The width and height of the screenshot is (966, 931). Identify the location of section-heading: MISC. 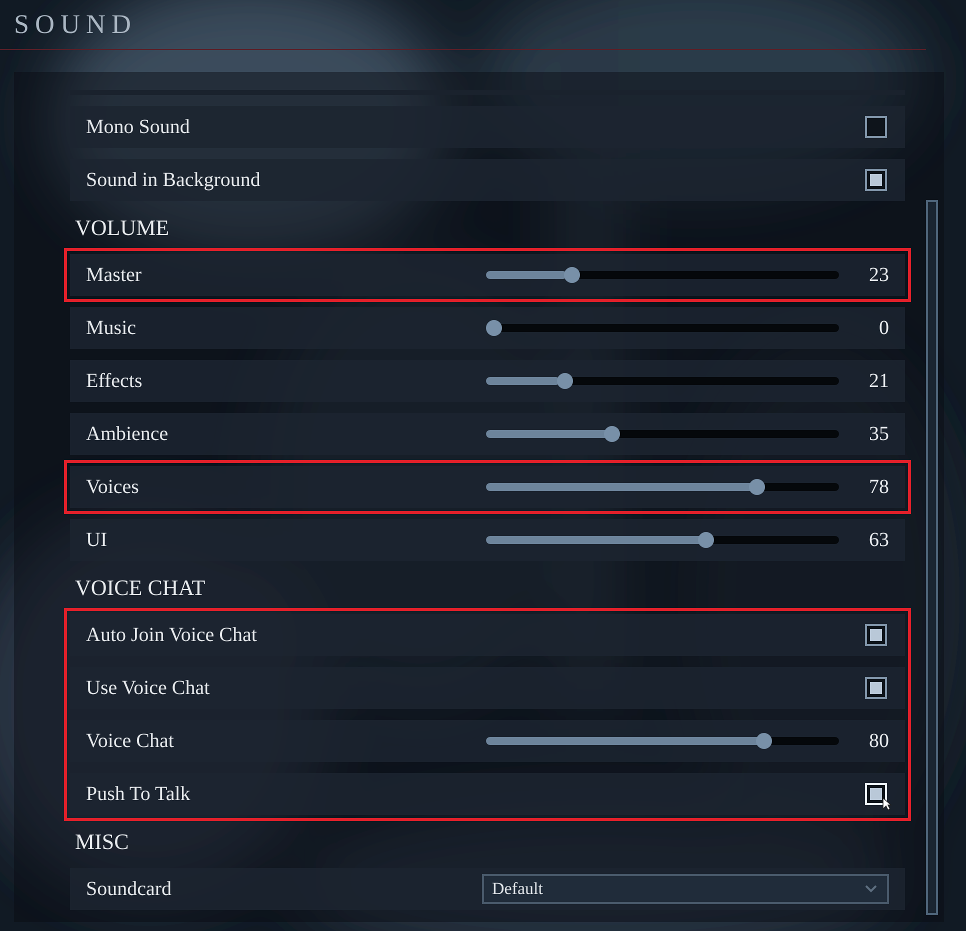
(102, 842).